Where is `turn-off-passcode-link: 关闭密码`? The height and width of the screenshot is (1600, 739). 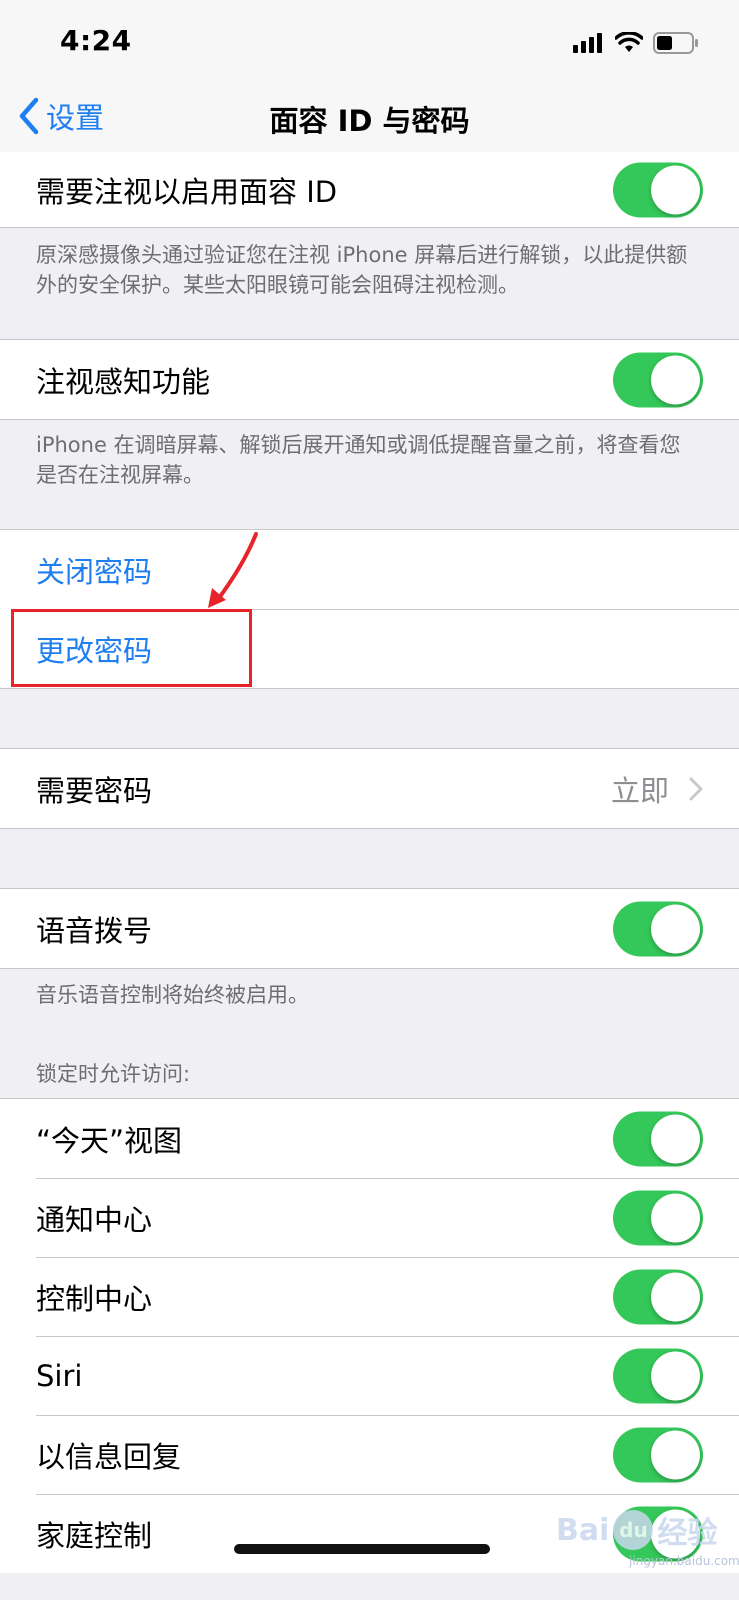
turn-off-passcode-link: 关闭密码 is located at coordinates (94, 570).